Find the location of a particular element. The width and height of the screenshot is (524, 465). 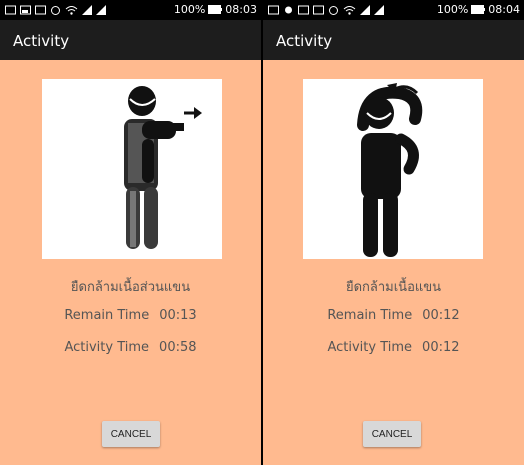

activity-time-row: Activity Time 00:58 is located at coordinates (130, 347).